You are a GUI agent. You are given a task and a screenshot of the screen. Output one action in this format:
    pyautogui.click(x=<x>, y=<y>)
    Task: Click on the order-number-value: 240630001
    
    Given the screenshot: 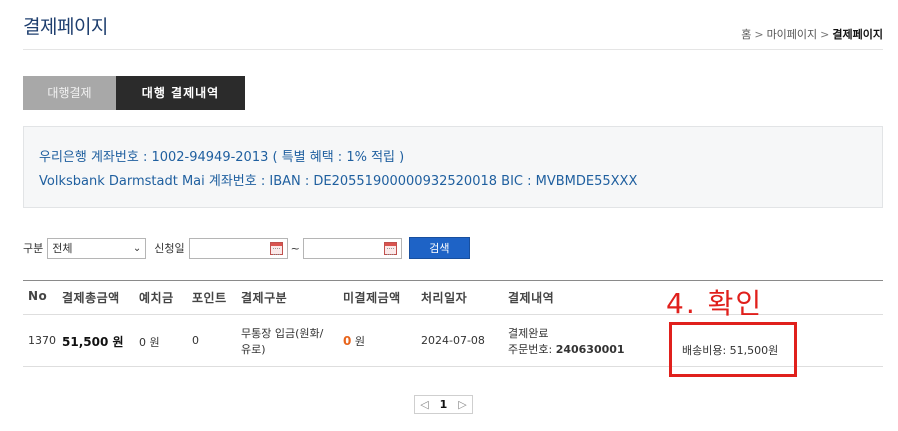 What is the action you would take?
    pyautogui.click(x=590, y=349)
    